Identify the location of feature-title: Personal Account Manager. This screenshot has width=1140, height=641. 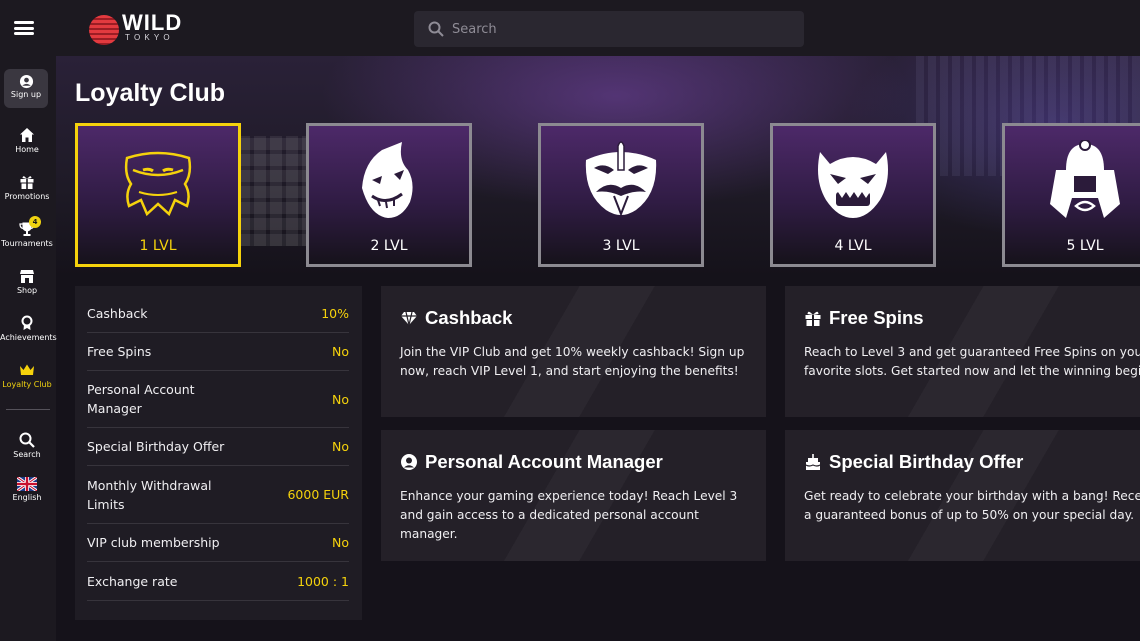
(544, 461).